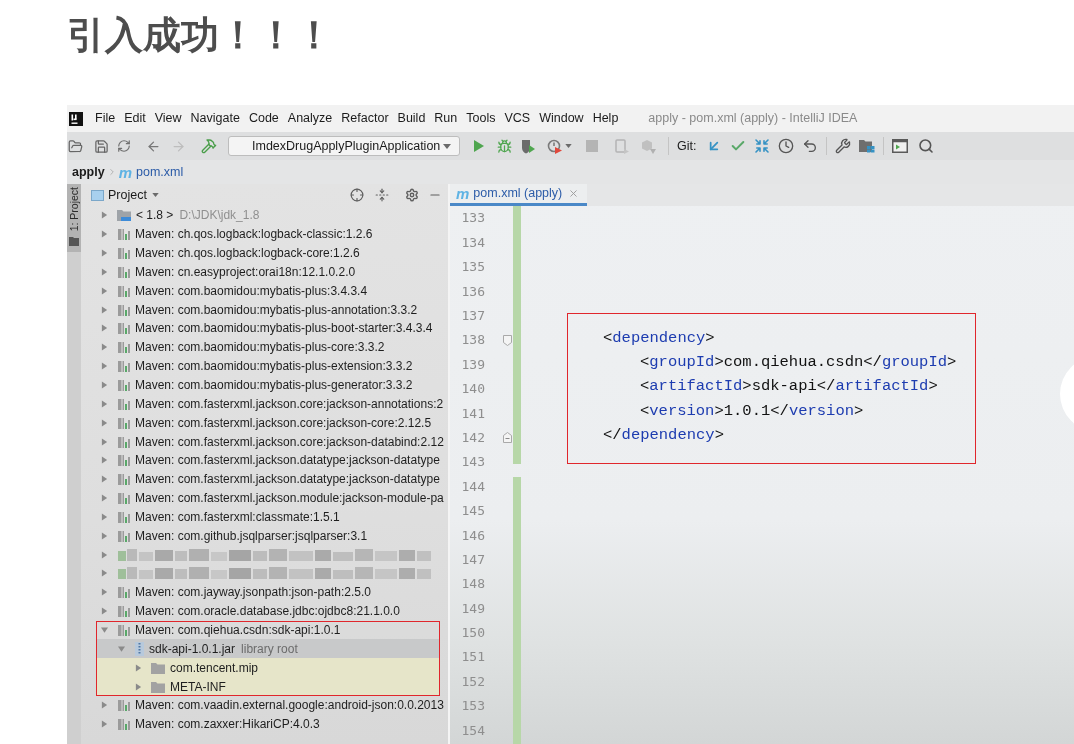 This screenshot has height=744, width=1074. What do you see at coordinates (479, 146) in the screenshot?
I see `play-icon` at bounding box center [479, 146].